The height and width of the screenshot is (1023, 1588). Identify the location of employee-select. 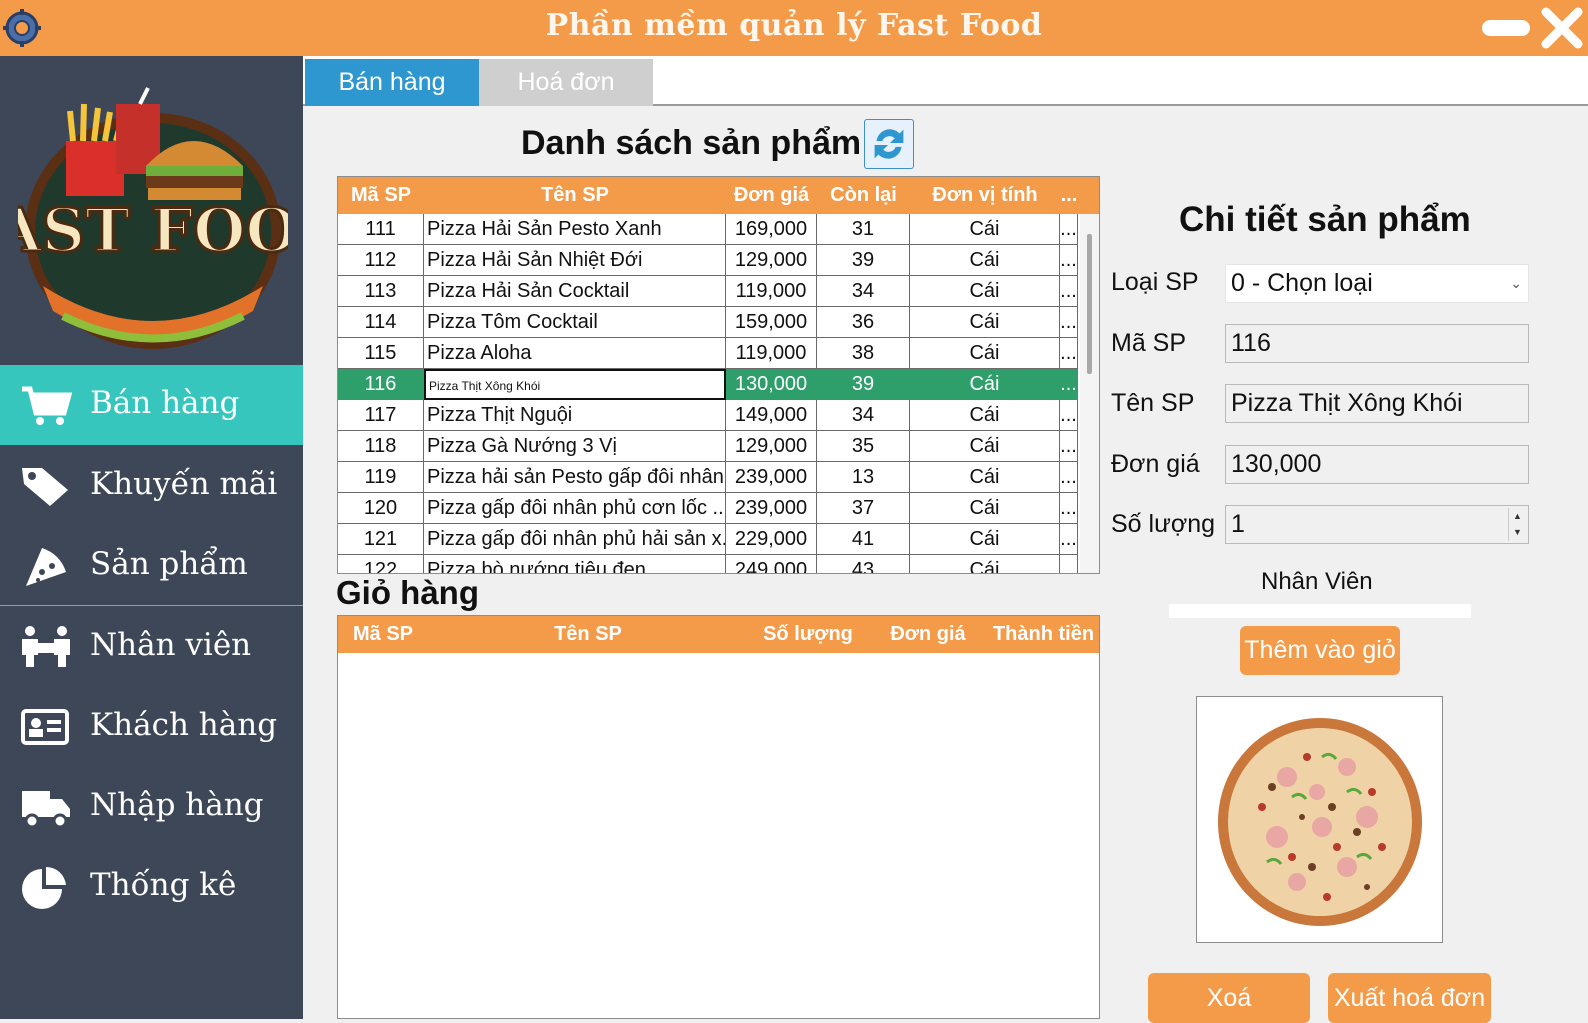
(1320, 611).